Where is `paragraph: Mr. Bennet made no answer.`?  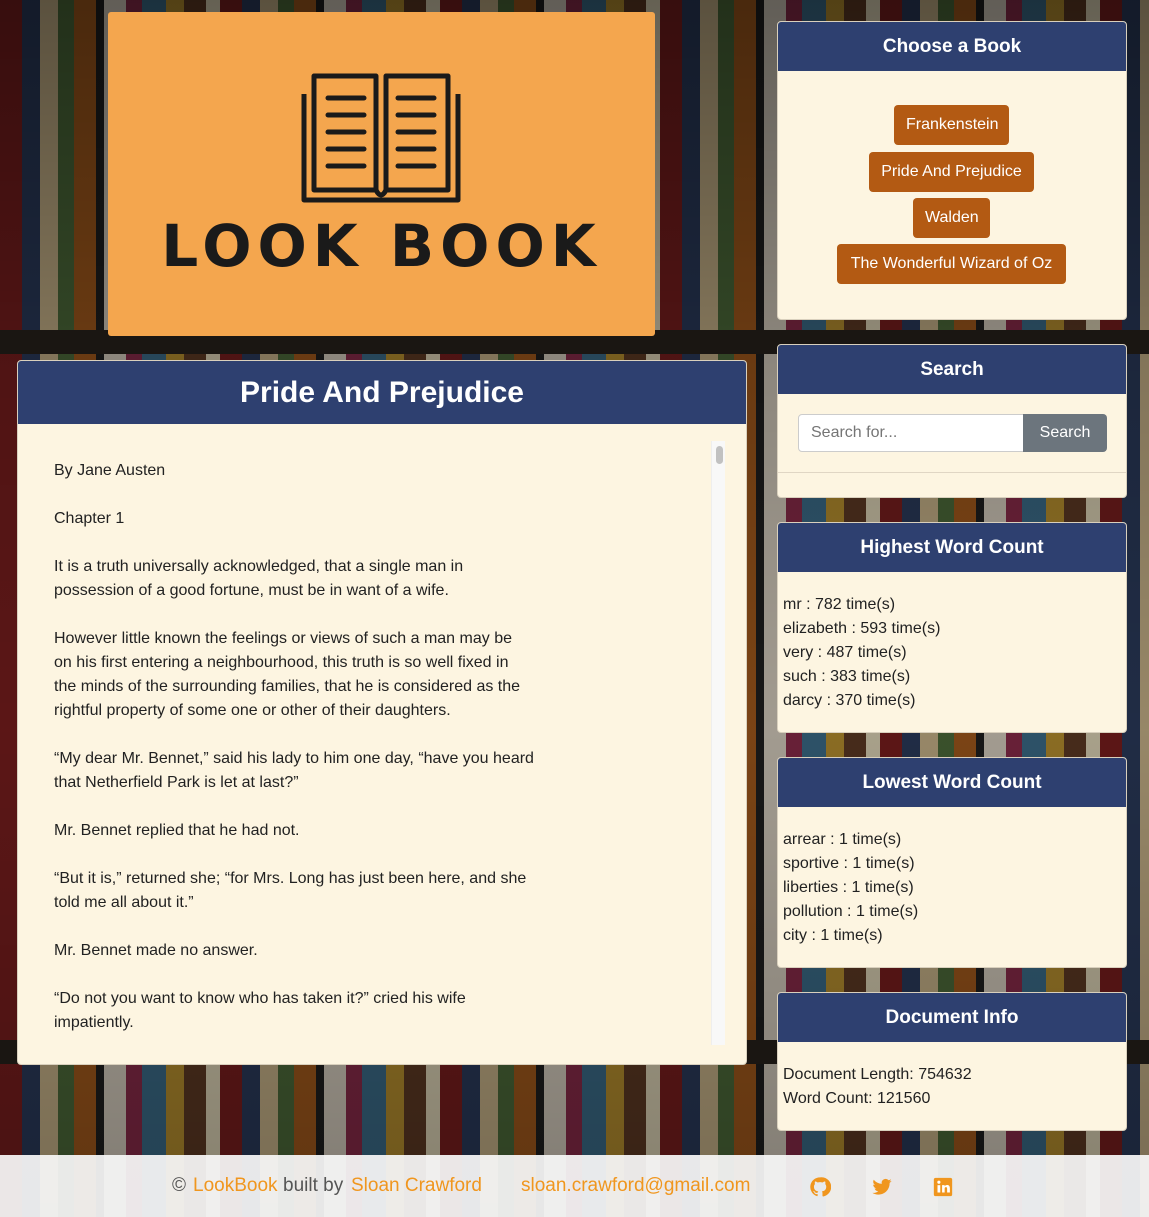
paragraph: Mr. Bennet made no answer. is located at coordinates (156, 950).